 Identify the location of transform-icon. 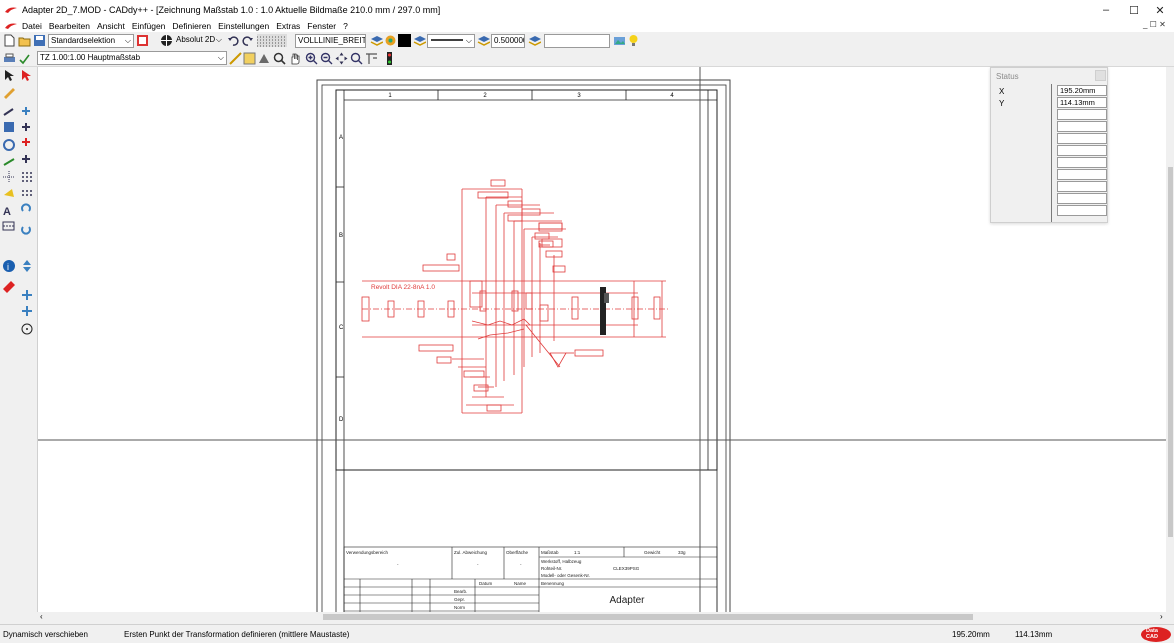
(17, 127).